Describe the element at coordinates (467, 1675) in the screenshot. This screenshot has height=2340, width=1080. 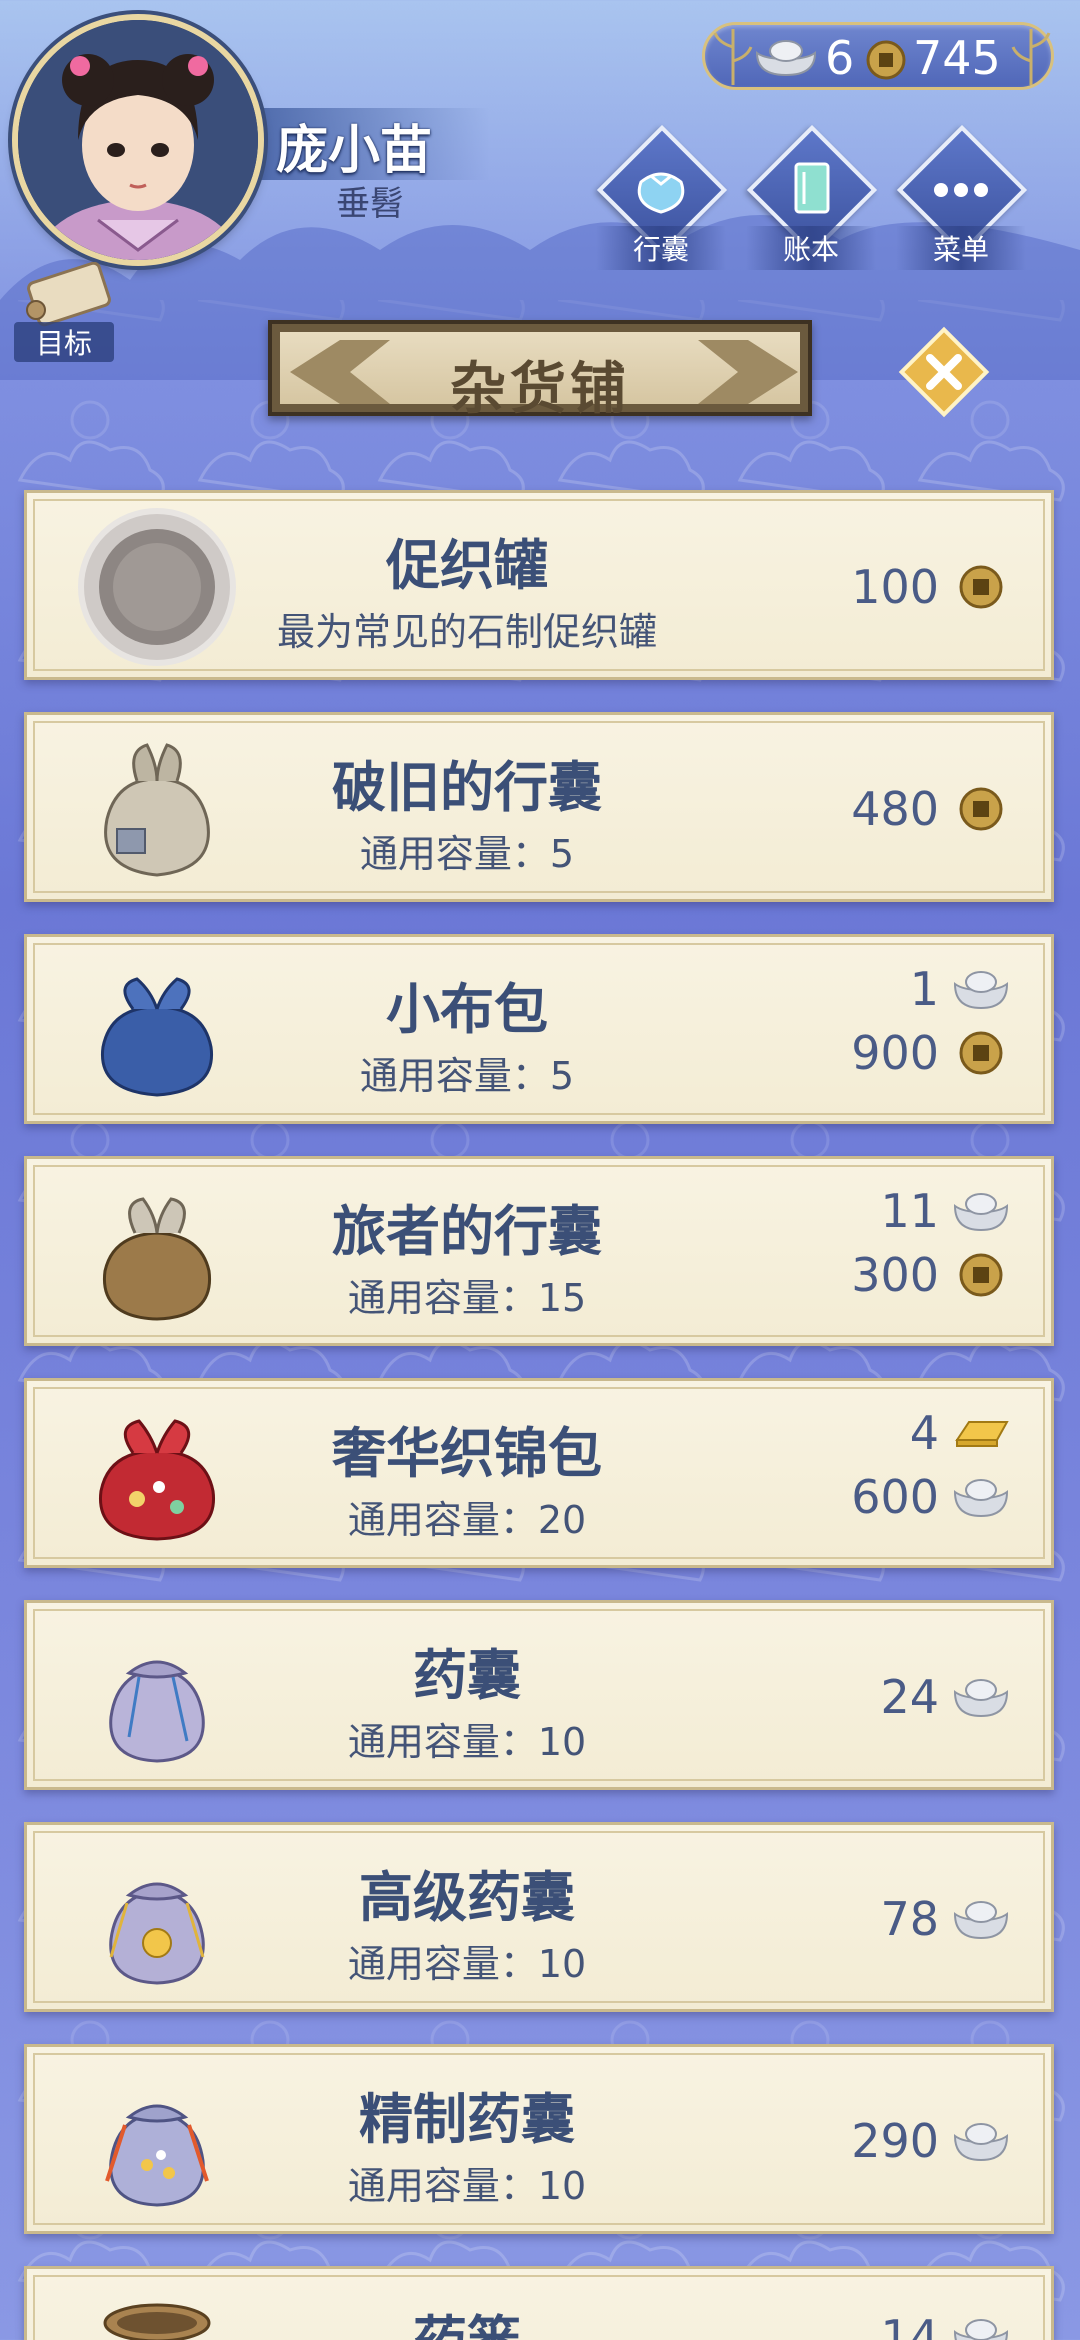
I see `item-name: 药囊` at that location.